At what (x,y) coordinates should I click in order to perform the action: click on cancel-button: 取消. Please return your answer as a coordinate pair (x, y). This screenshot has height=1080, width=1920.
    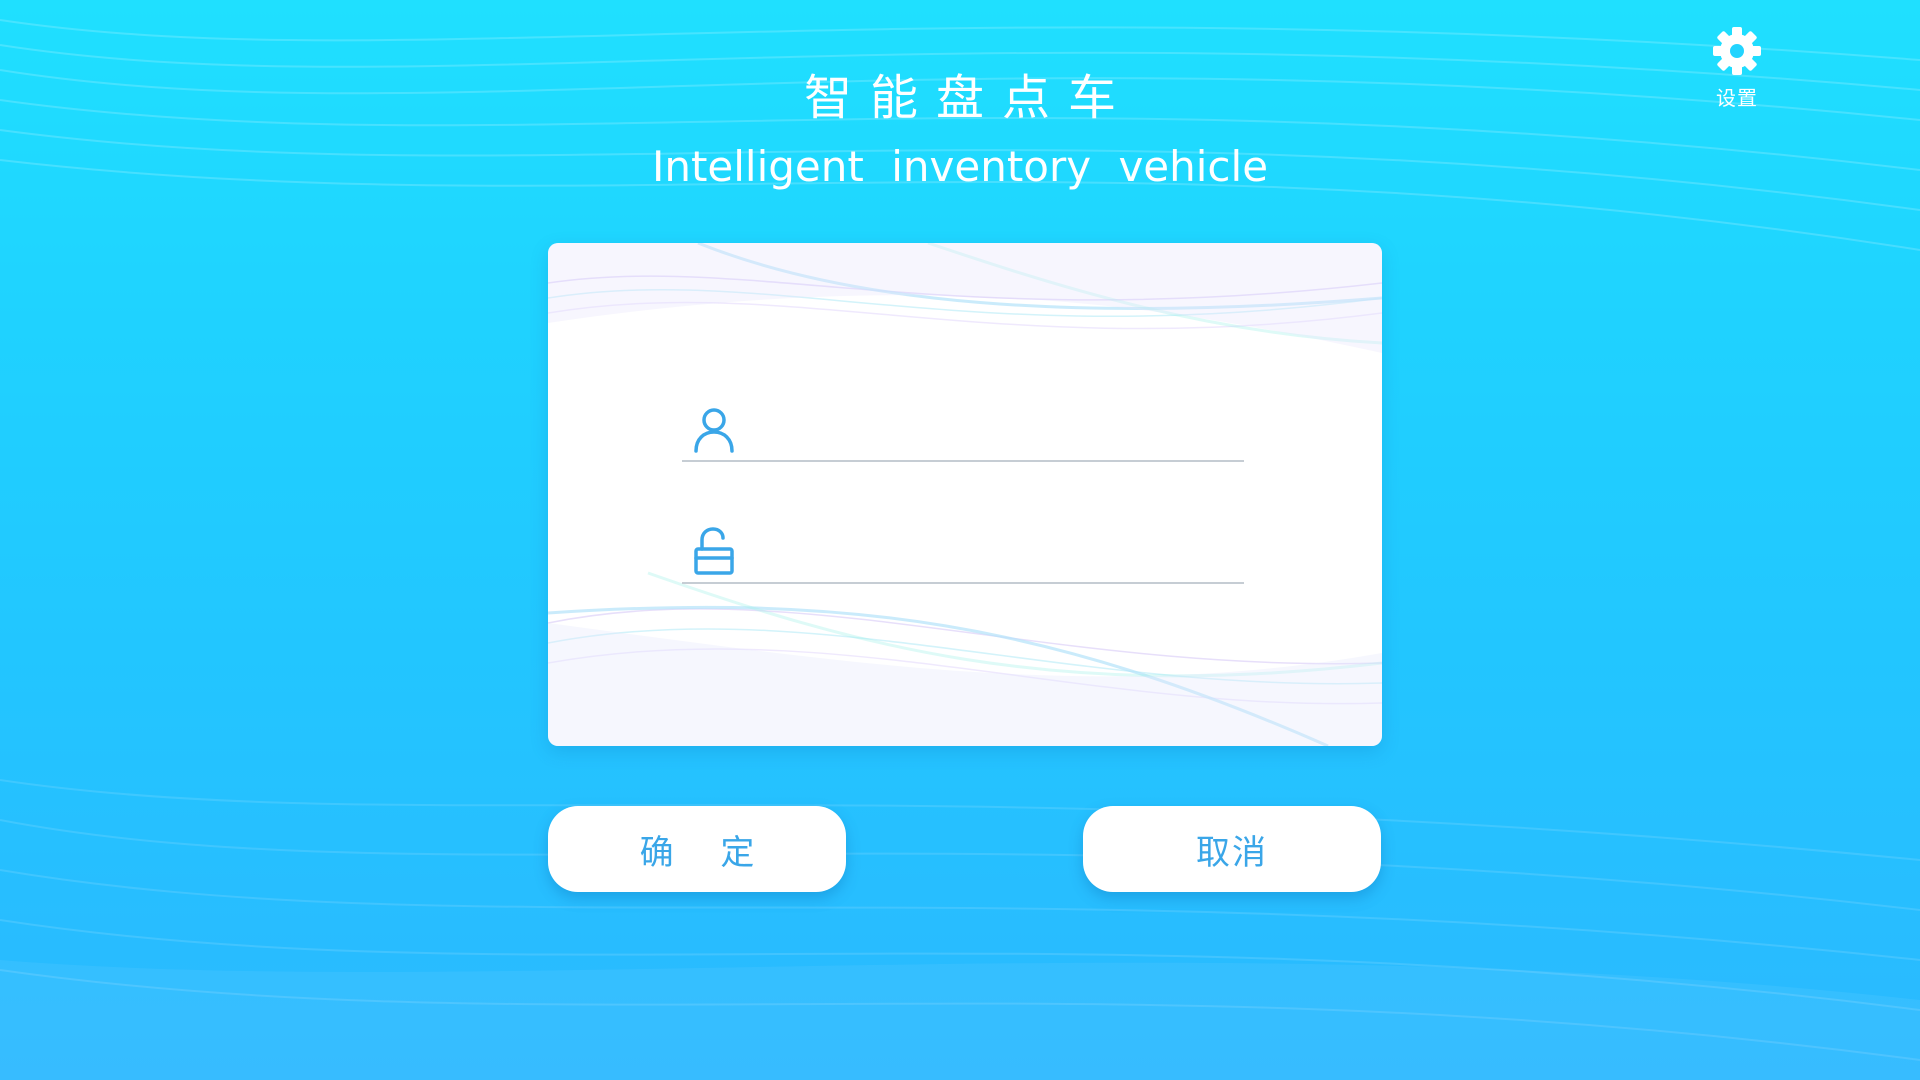
    Looking at the image, I should click on (1232, 849).